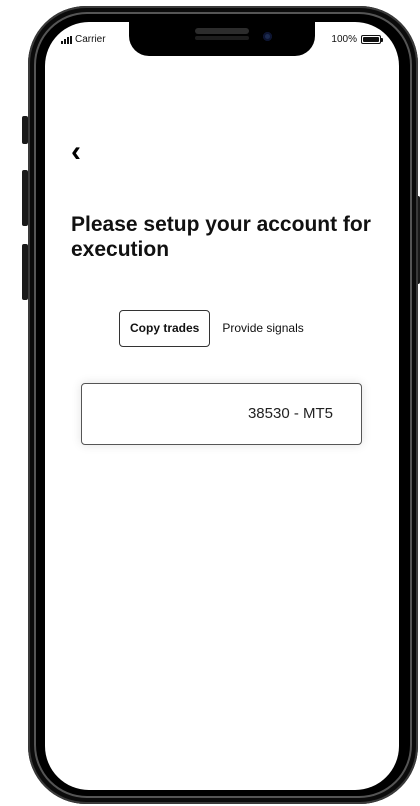  I want to click on tab-copy-trades: Copy trades, so click(165, 328).